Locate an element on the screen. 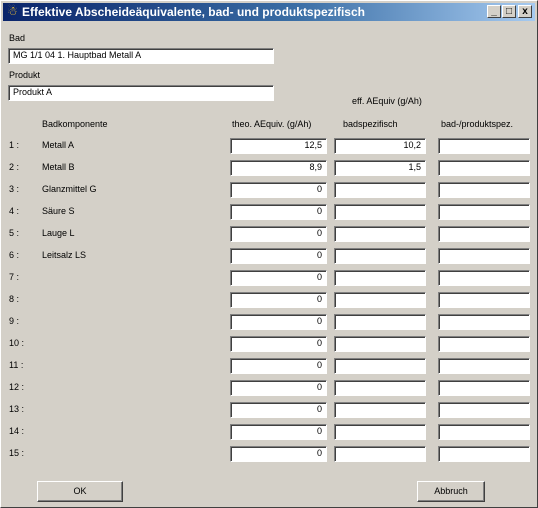  row-number: 2 : is located at coordinates (14, 167).